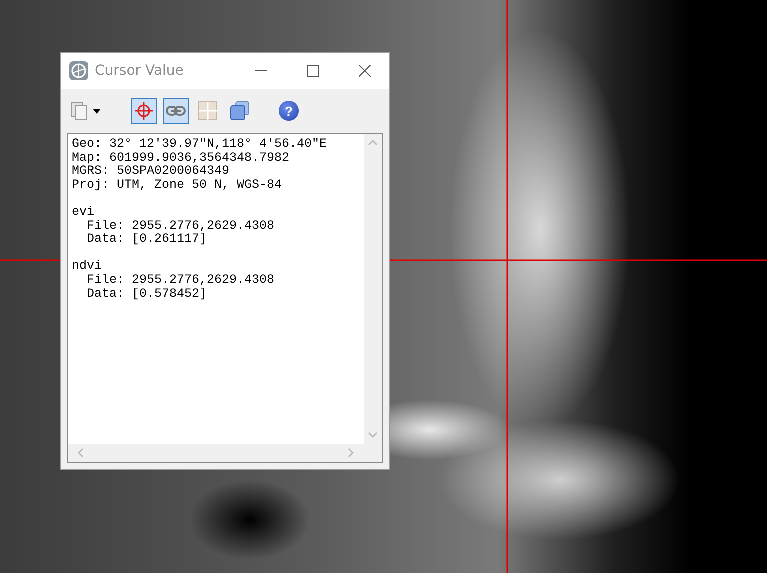  I want to click on close-icon, so click(365, 71).